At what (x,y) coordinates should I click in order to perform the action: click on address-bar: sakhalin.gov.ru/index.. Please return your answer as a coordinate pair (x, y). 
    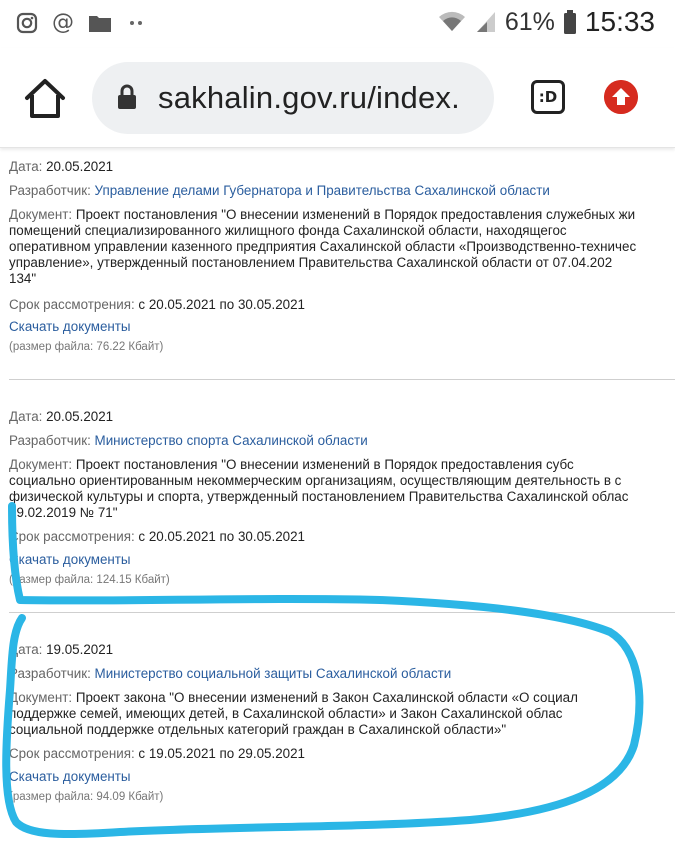
    Looking at the image, I should click on (293, 98).